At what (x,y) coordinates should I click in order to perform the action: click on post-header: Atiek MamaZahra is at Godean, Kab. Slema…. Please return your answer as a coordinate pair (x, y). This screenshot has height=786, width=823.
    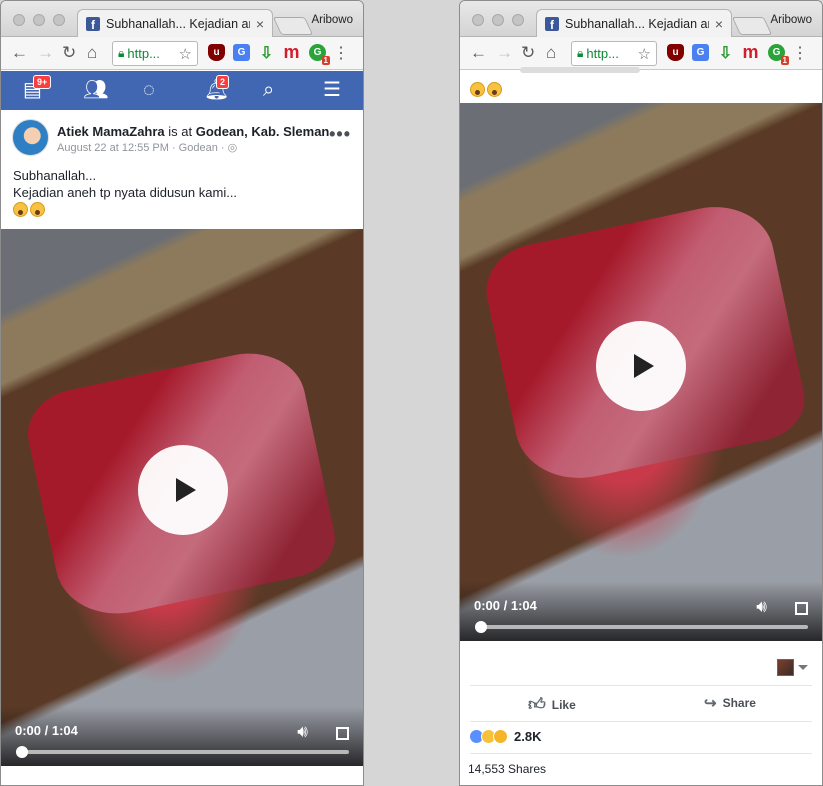
    Looking at the image, I should click on (182, 170).